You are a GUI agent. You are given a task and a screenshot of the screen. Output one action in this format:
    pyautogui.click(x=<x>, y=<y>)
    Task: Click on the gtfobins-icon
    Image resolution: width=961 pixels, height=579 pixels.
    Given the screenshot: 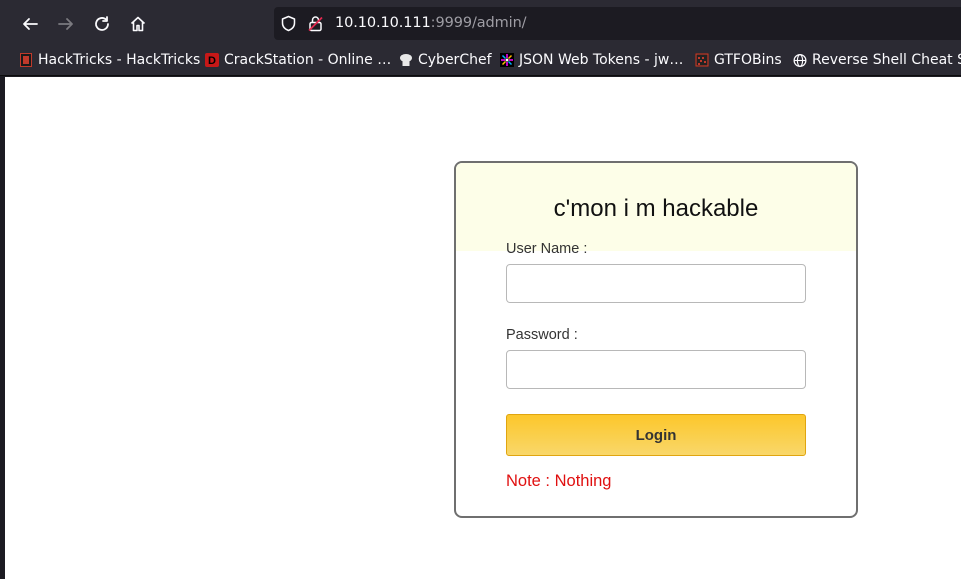 What is the action you would take?
    pyautogui.click(x=702, y=60)
    